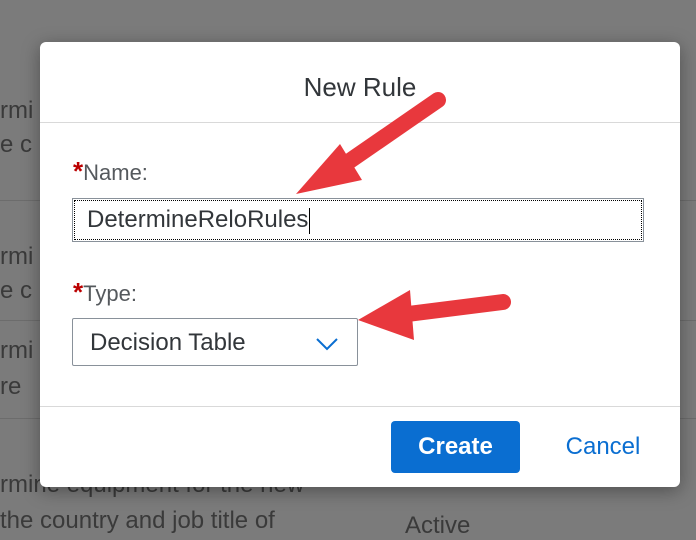 This screenshot has width=696, height=540. Describe the element at coordinates (168, 342) in the screenshot. I see `type-select-value: Decision Table` at that location.